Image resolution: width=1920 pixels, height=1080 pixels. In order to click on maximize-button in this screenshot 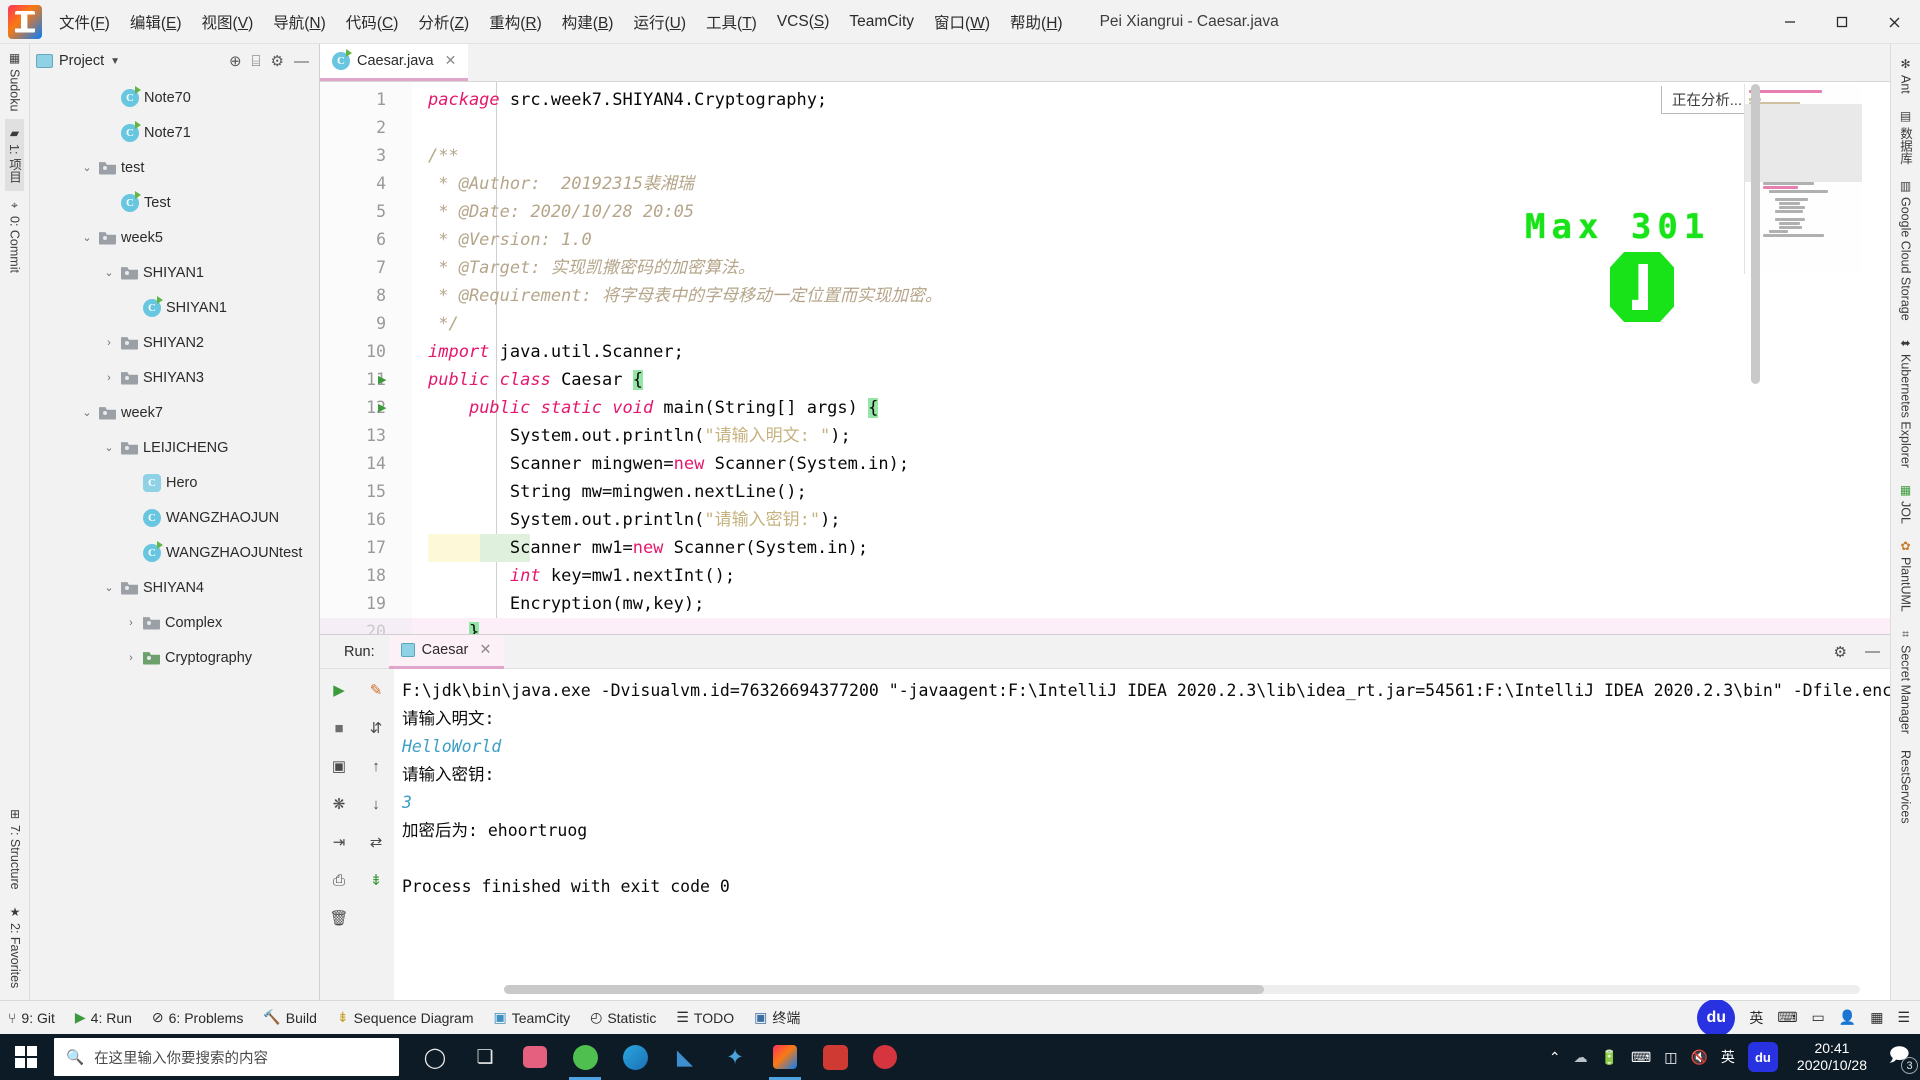, I will do `click(1842, 22)`.